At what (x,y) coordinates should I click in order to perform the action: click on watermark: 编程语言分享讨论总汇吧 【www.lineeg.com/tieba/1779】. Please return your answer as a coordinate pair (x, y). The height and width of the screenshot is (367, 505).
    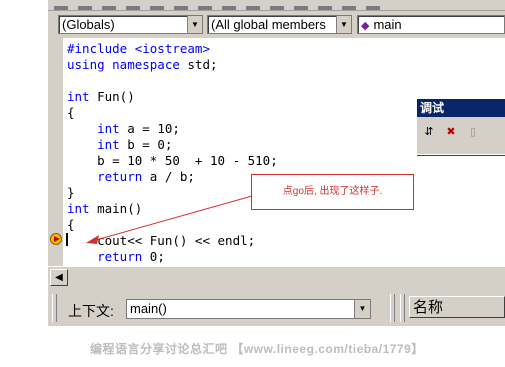
    Looking at the image, I should click on (257, 349).